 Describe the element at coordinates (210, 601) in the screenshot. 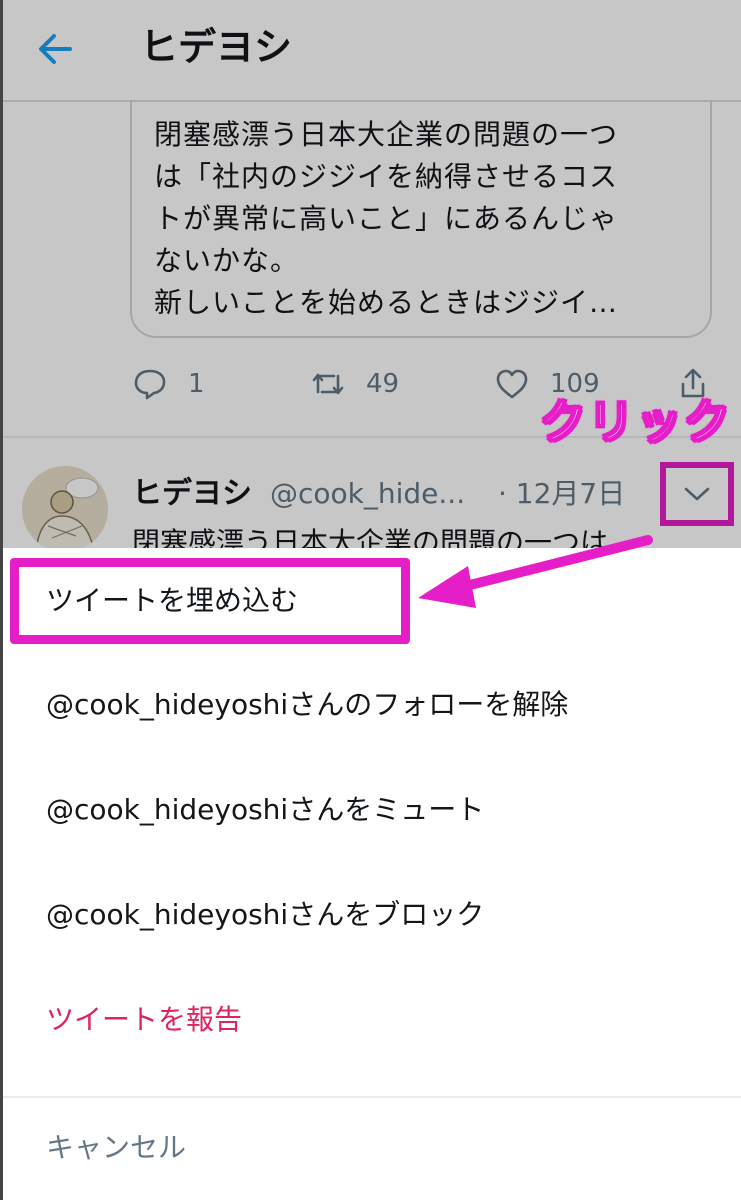

I see `embed-highlight-box` at that location.